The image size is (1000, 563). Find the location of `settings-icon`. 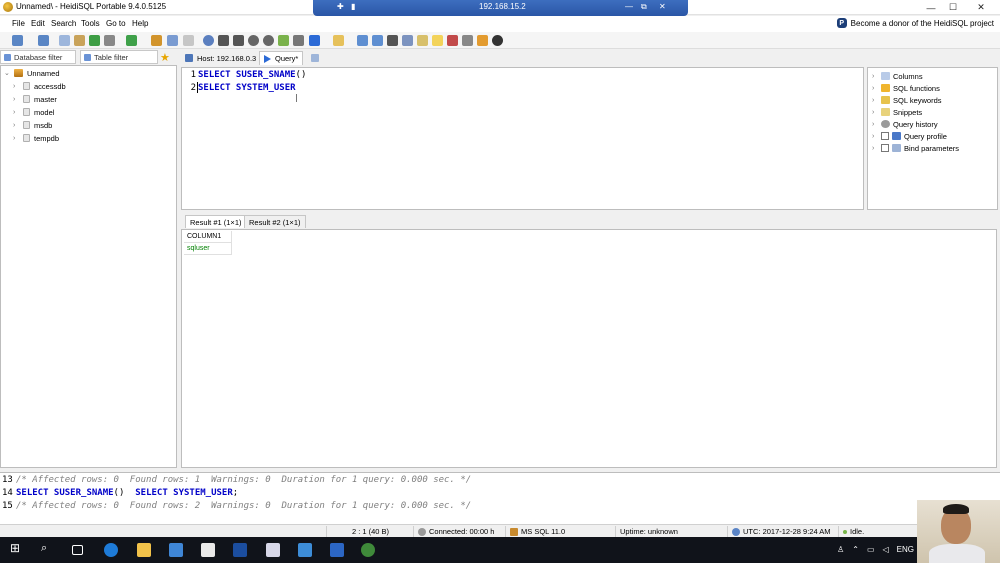

settings-icon is located at coordinates (467, 40).